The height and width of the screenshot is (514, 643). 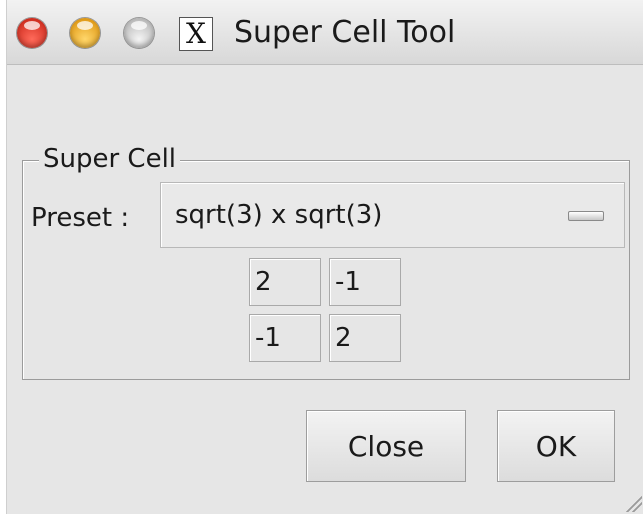 What do you see at coordinates (345, 32) in the screenshot?
I see `window-title: Super Cell Tool` at bounding box center [345, 32].